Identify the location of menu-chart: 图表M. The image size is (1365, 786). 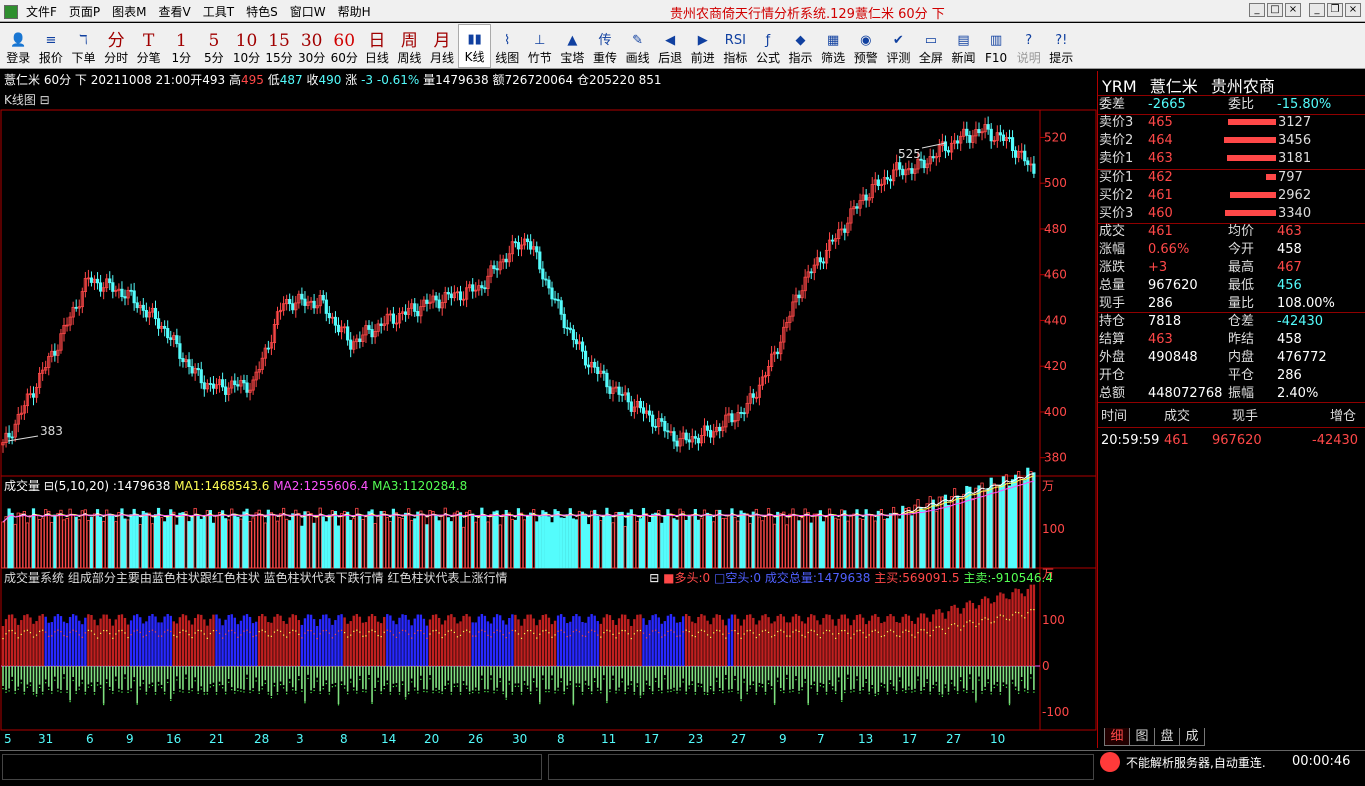
(129, 11).